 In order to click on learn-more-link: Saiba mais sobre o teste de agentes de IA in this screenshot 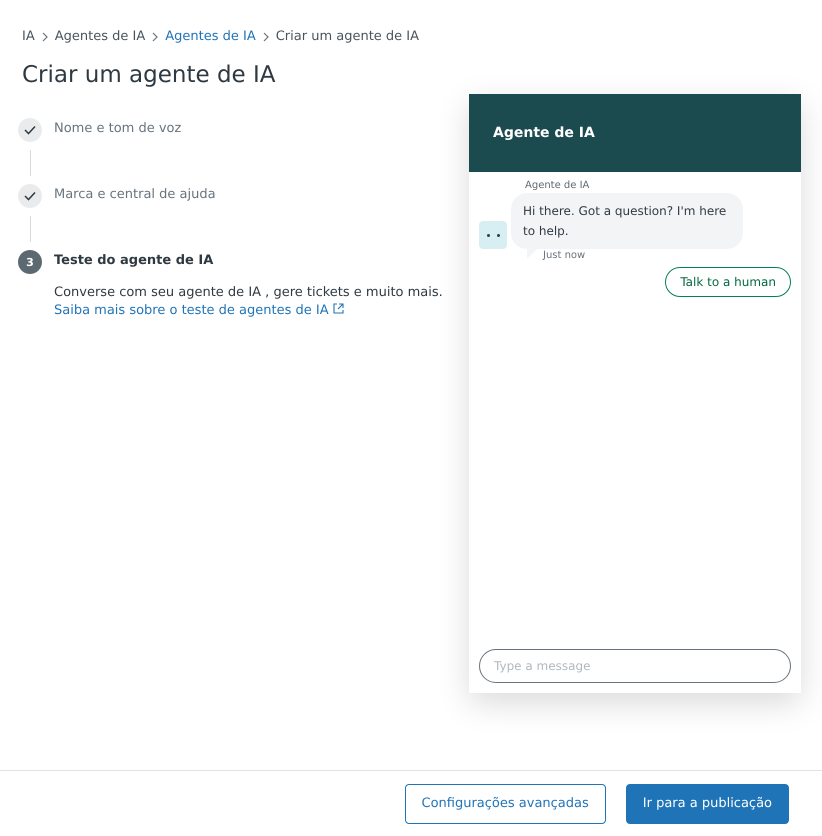, I will do `click(248, 310)`.